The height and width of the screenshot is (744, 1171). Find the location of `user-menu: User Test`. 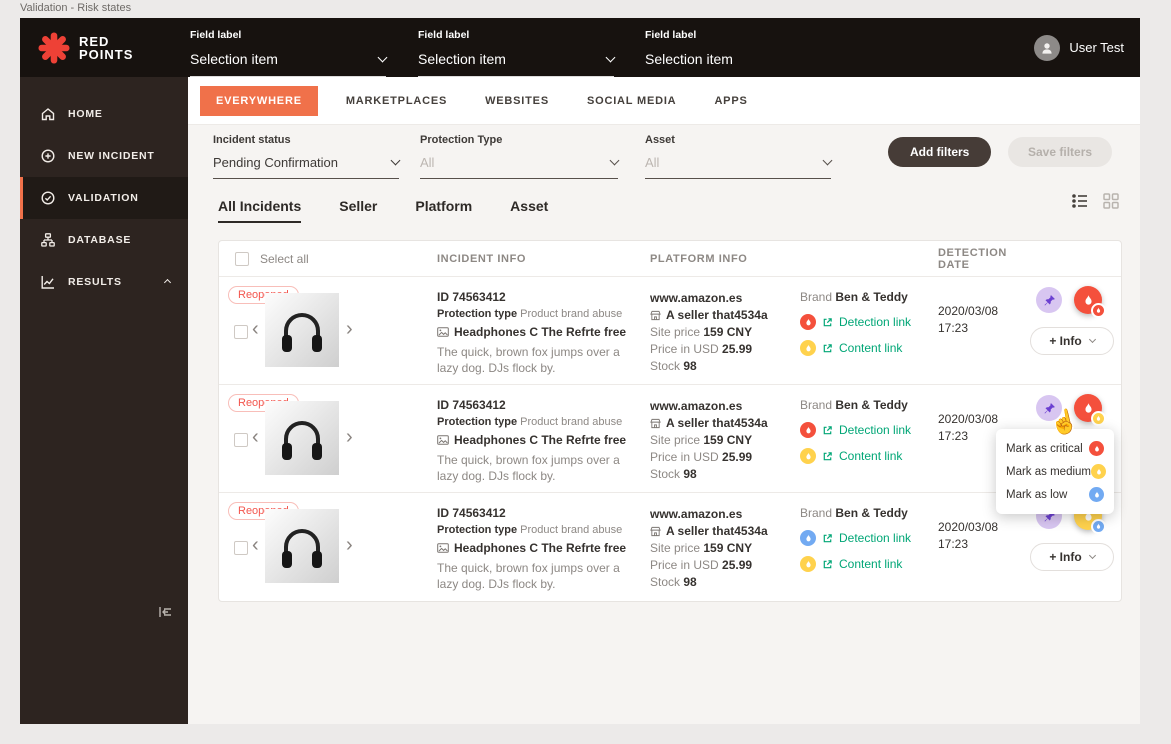

user-menu: User Test is located at coordinates (1079, 47).